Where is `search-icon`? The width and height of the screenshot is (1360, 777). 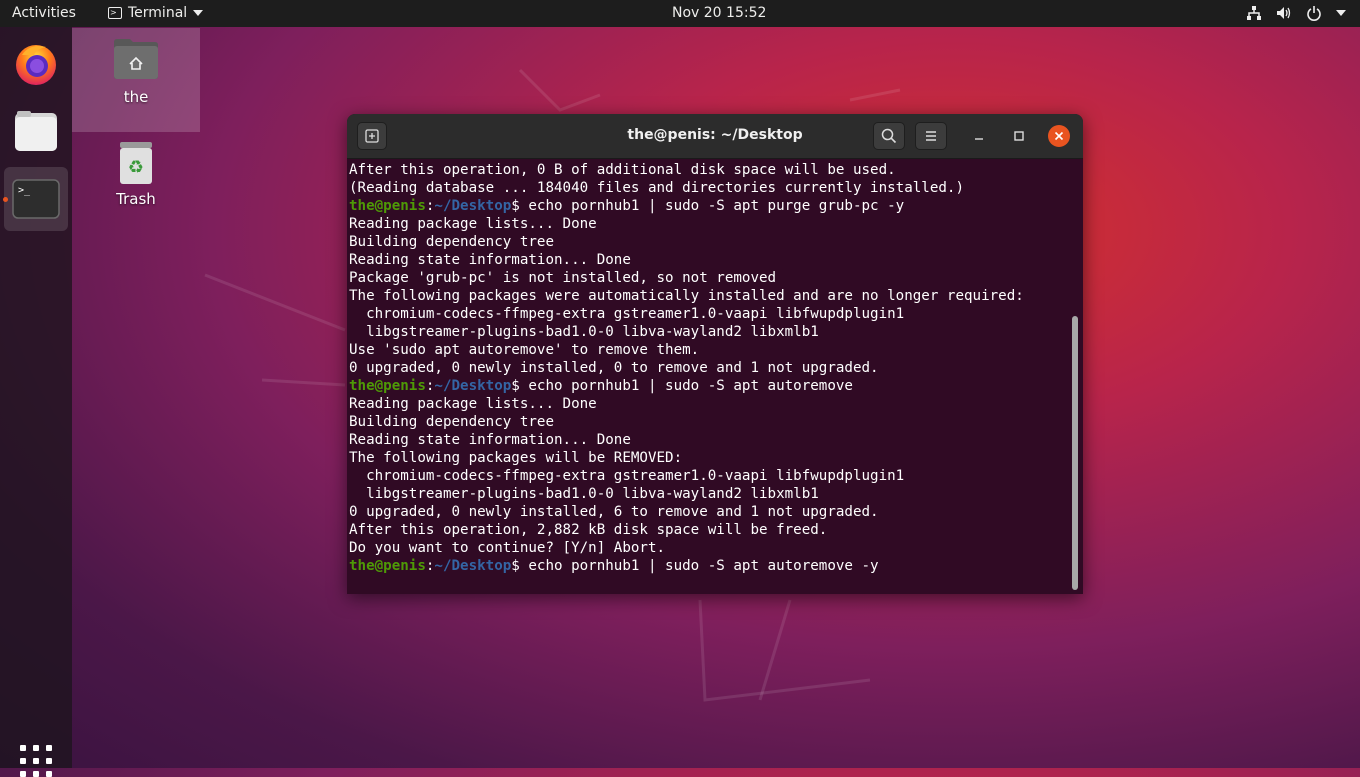
search-icon is located at coordinates (889, 136).